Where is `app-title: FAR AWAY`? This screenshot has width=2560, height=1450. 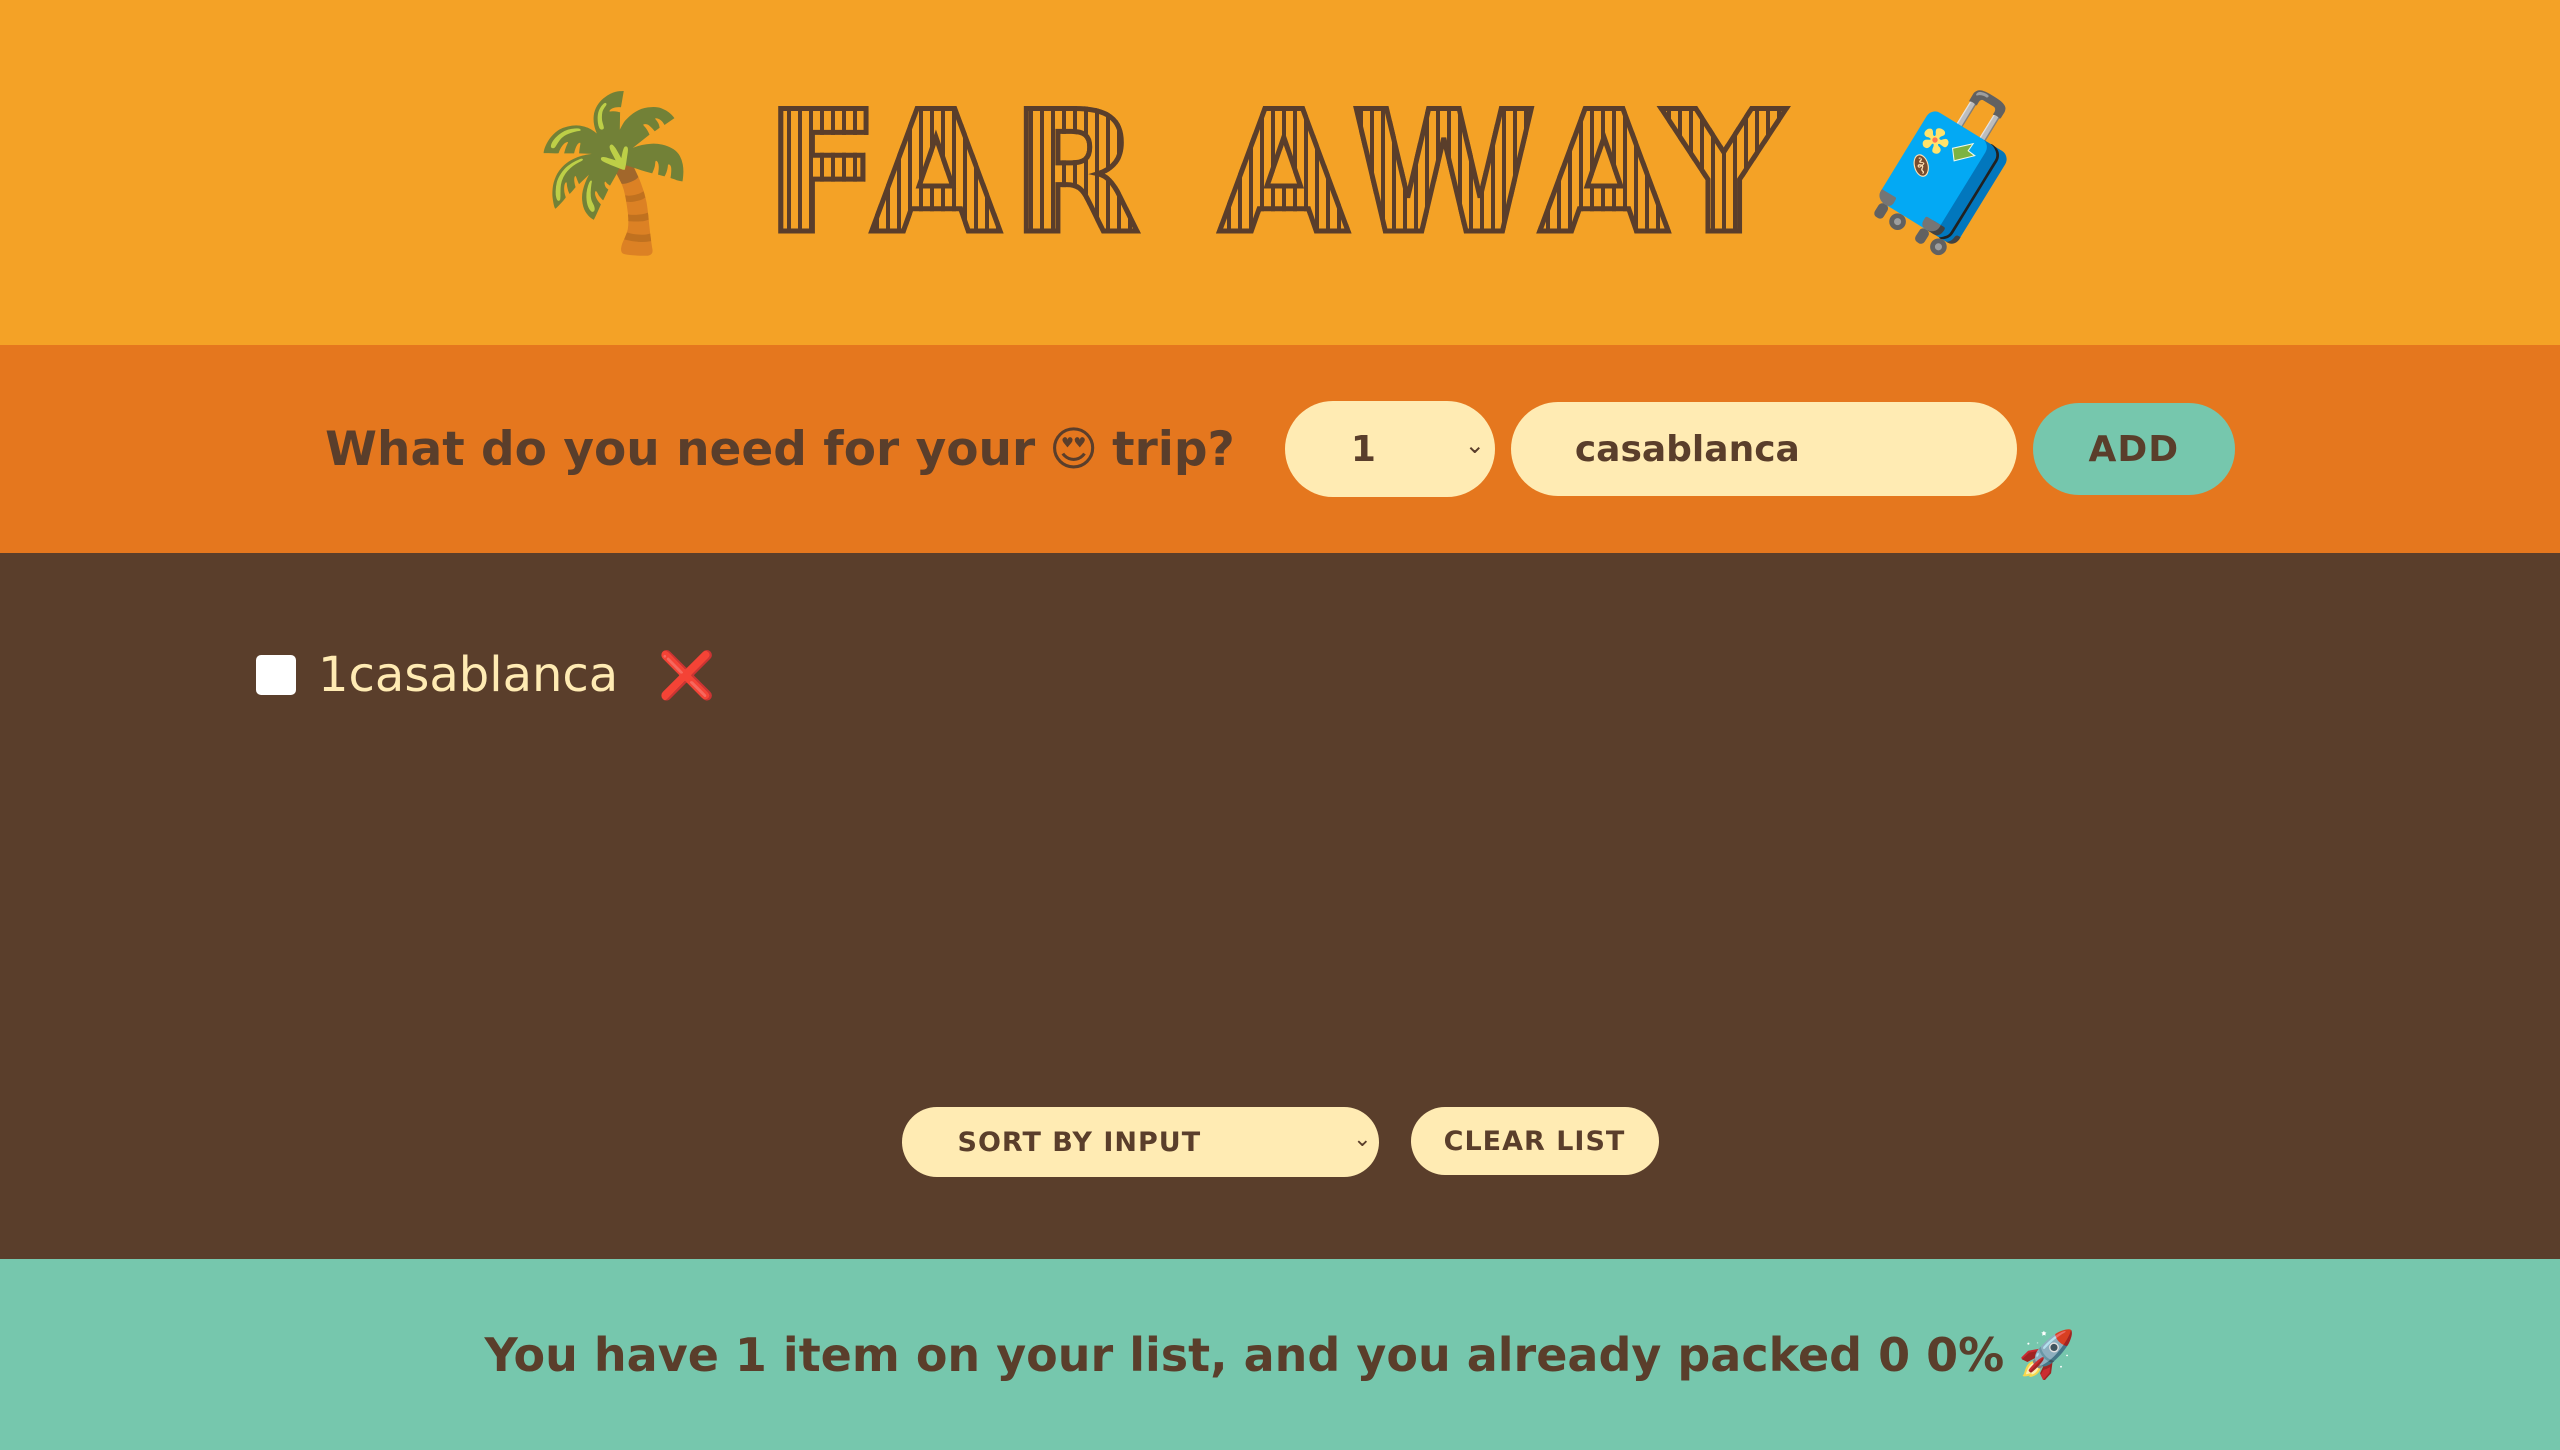
app-title: FAR AWAY is located at coordinates (1279, 172).